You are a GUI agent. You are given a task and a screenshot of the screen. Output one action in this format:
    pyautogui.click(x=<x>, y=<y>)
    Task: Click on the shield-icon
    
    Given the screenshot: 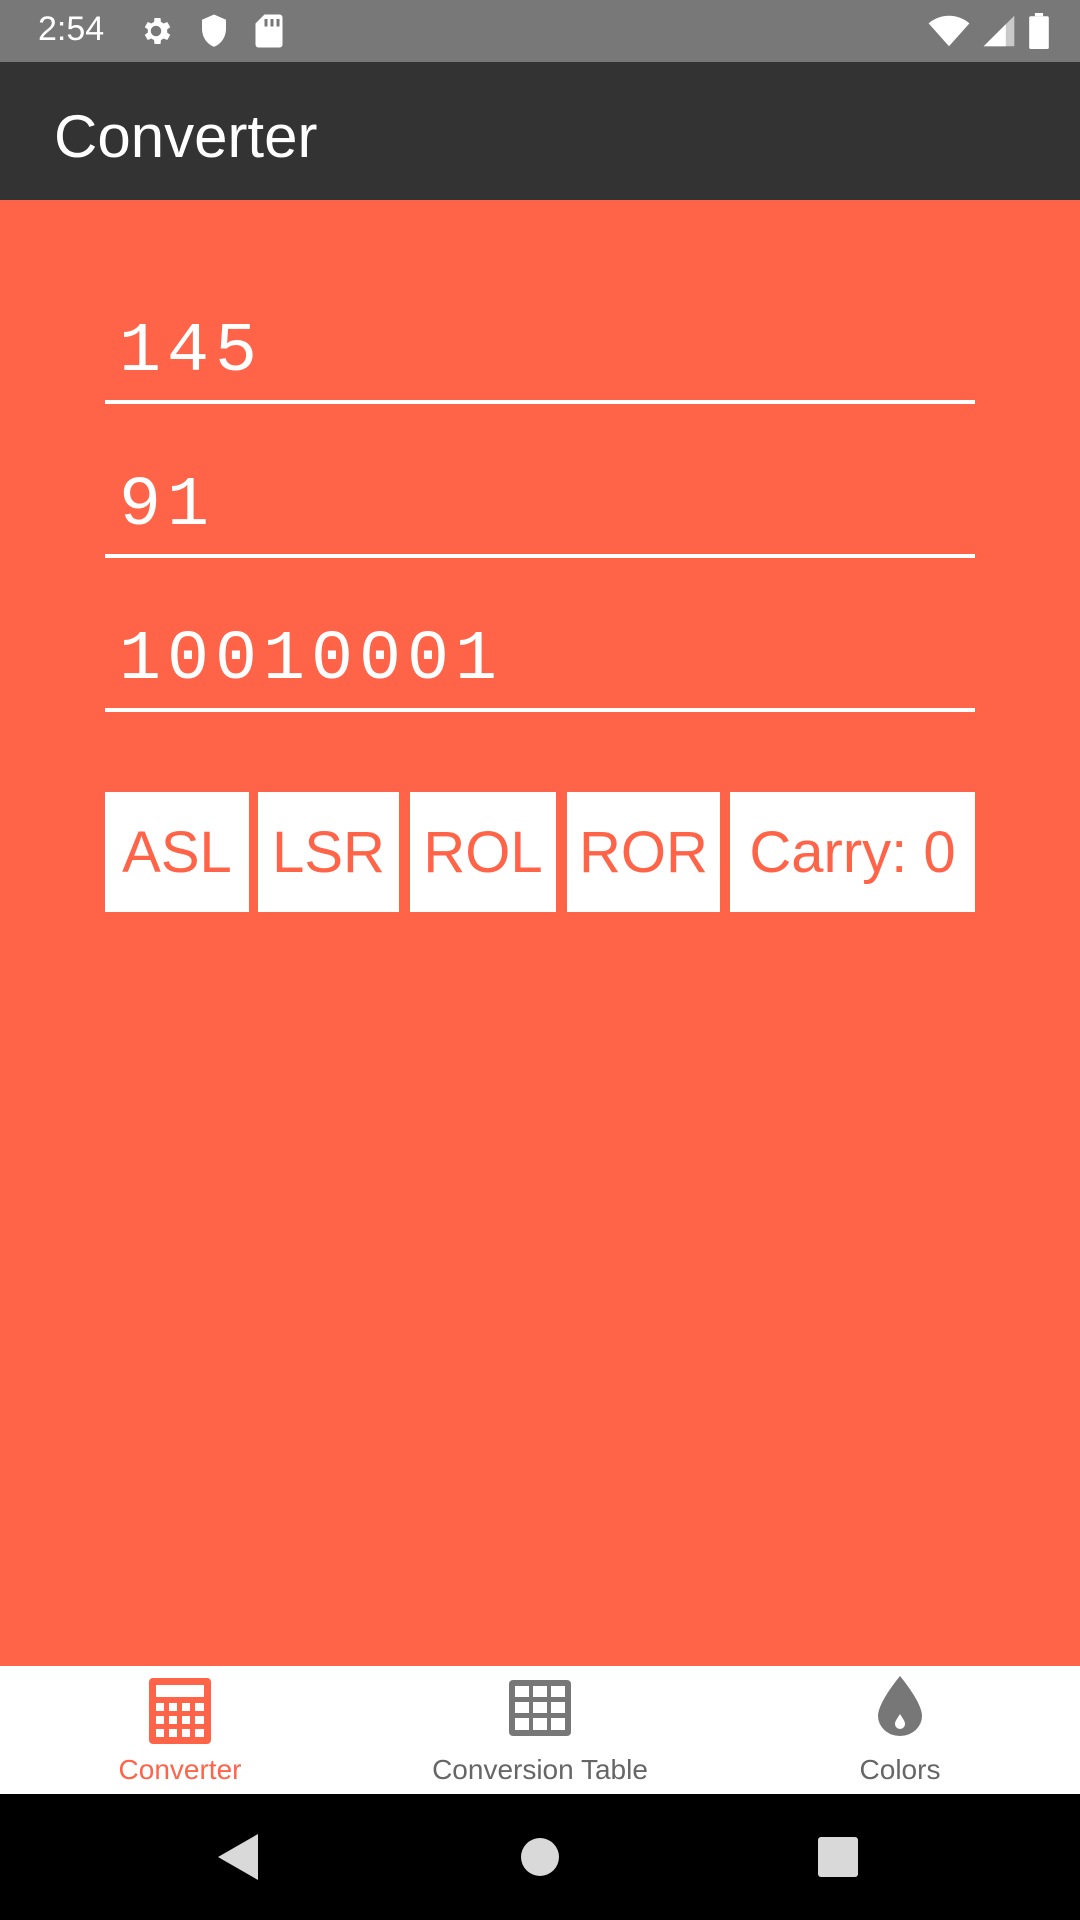 What is the action you would take?
    pyautogui.click(x=214, y=30)
    